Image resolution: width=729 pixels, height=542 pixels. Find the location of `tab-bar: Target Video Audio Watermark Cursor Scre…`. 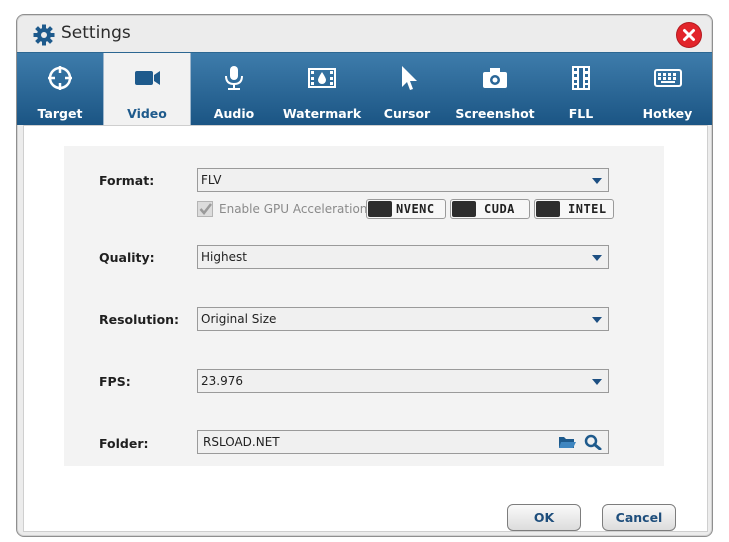

tab-bar: Target Video Audio Watermark Cursor Scre… is located at coordinates (364, 89).